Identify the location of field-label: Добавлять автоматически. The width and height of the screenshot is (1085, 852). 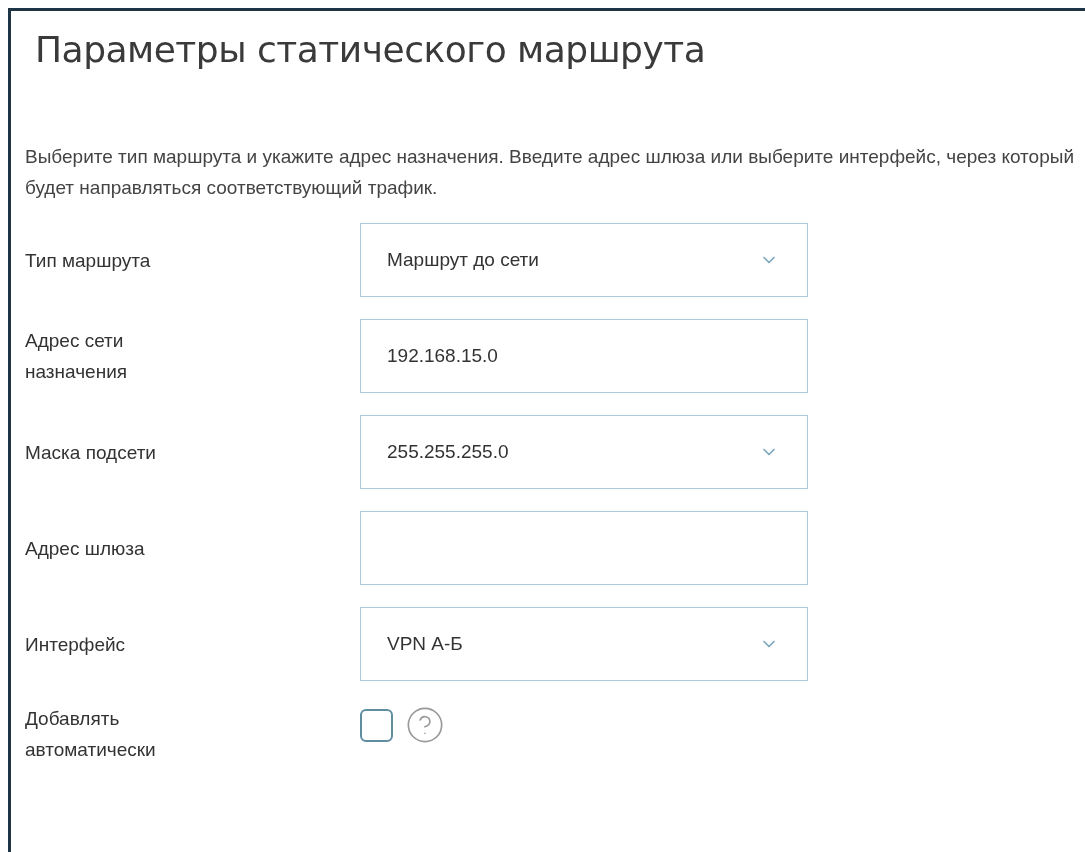
(91, 734).